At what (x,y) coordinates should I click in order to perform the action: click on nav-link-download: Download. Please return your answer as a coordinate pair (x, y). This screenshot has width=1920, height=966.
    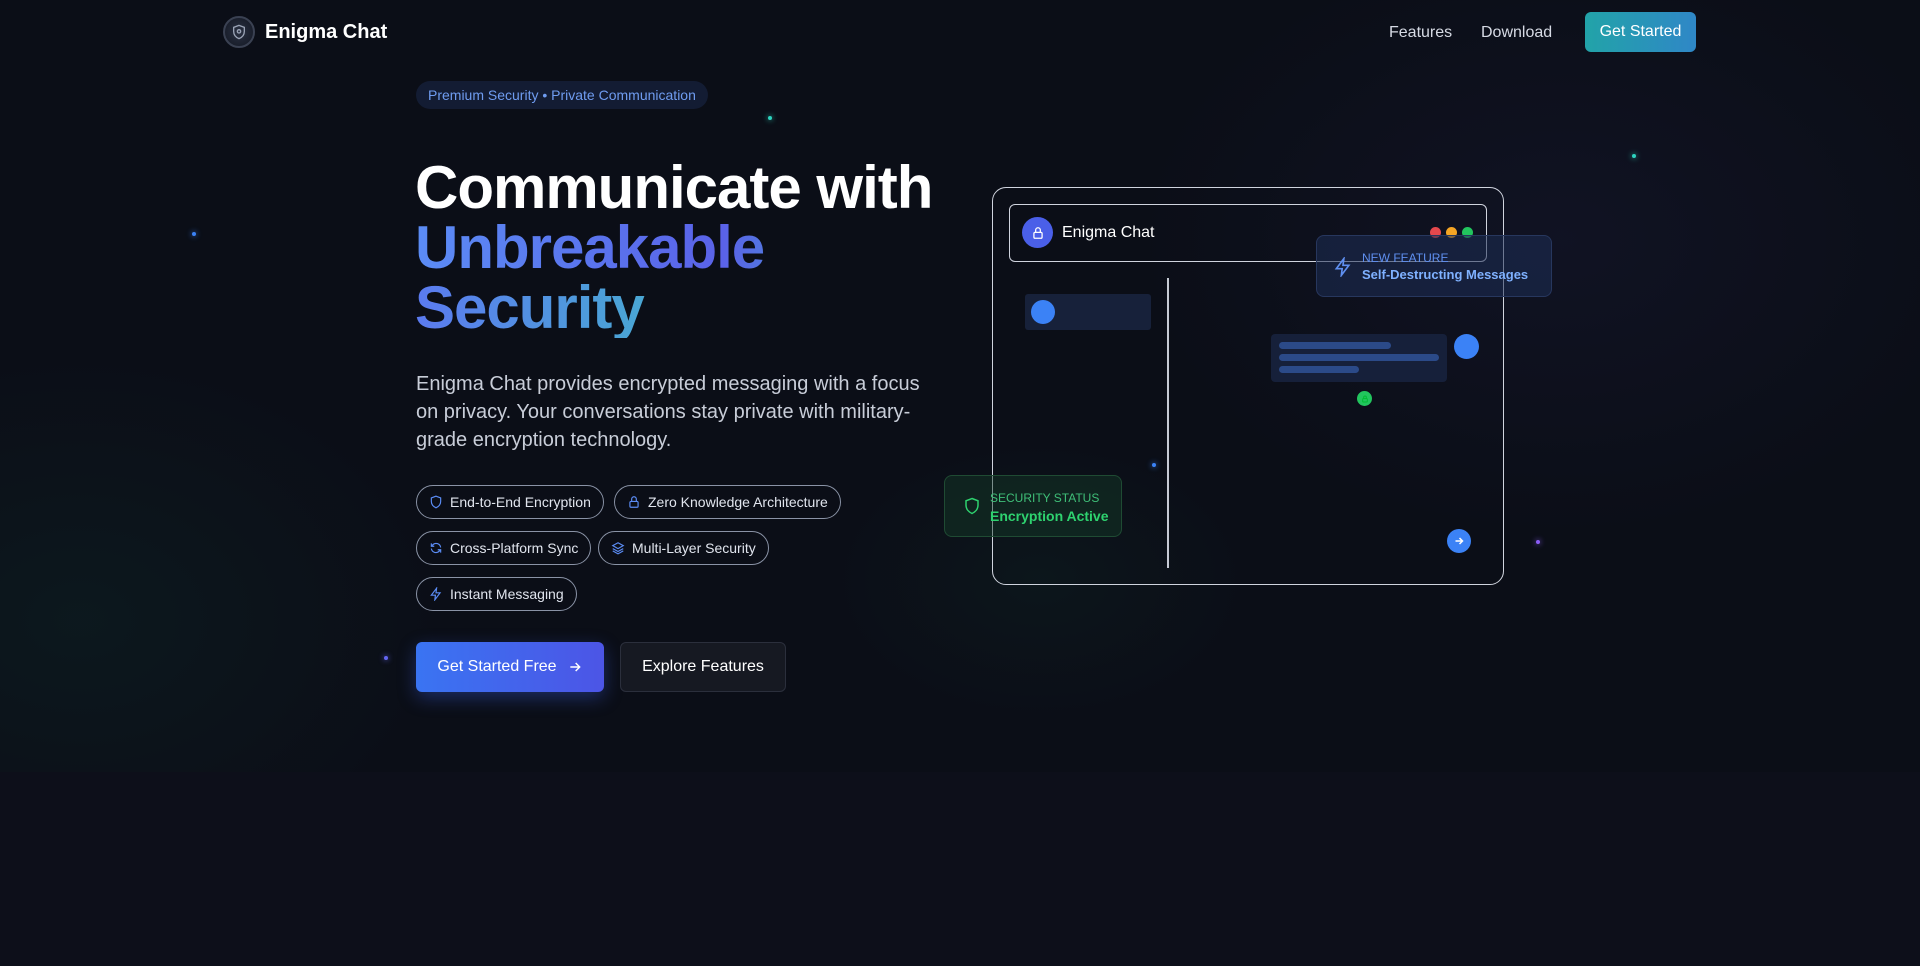
    Looking at the image, I should click on (1516, 33).